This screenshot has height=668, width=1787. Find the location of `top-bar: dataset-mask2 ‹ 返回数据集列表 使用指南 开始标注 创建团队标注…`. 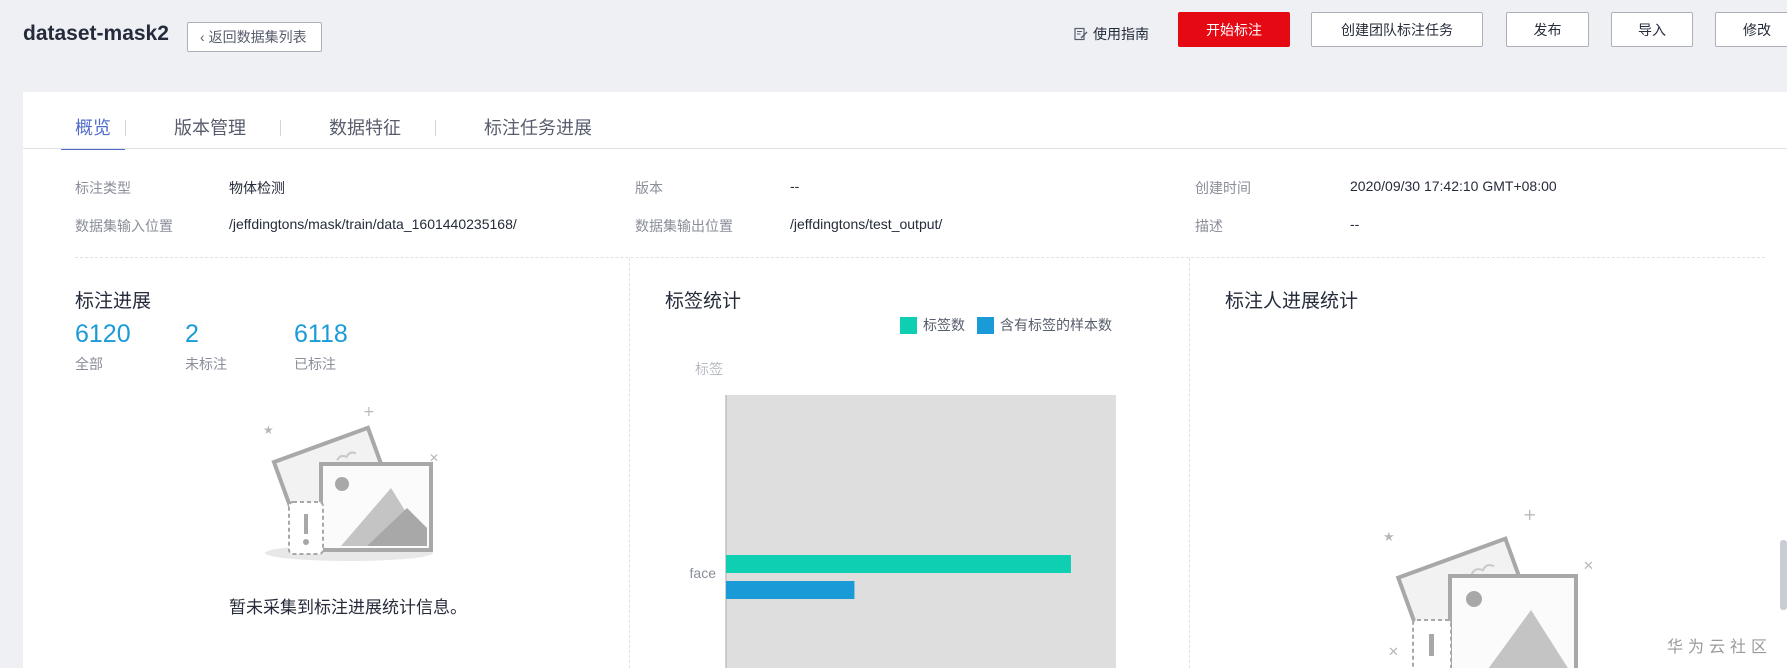

top-bar: dataset-mask2 ‹ 返回数据集列表 使用指南 开始标注 创建团队标注… is located at coordinates (893, 40).